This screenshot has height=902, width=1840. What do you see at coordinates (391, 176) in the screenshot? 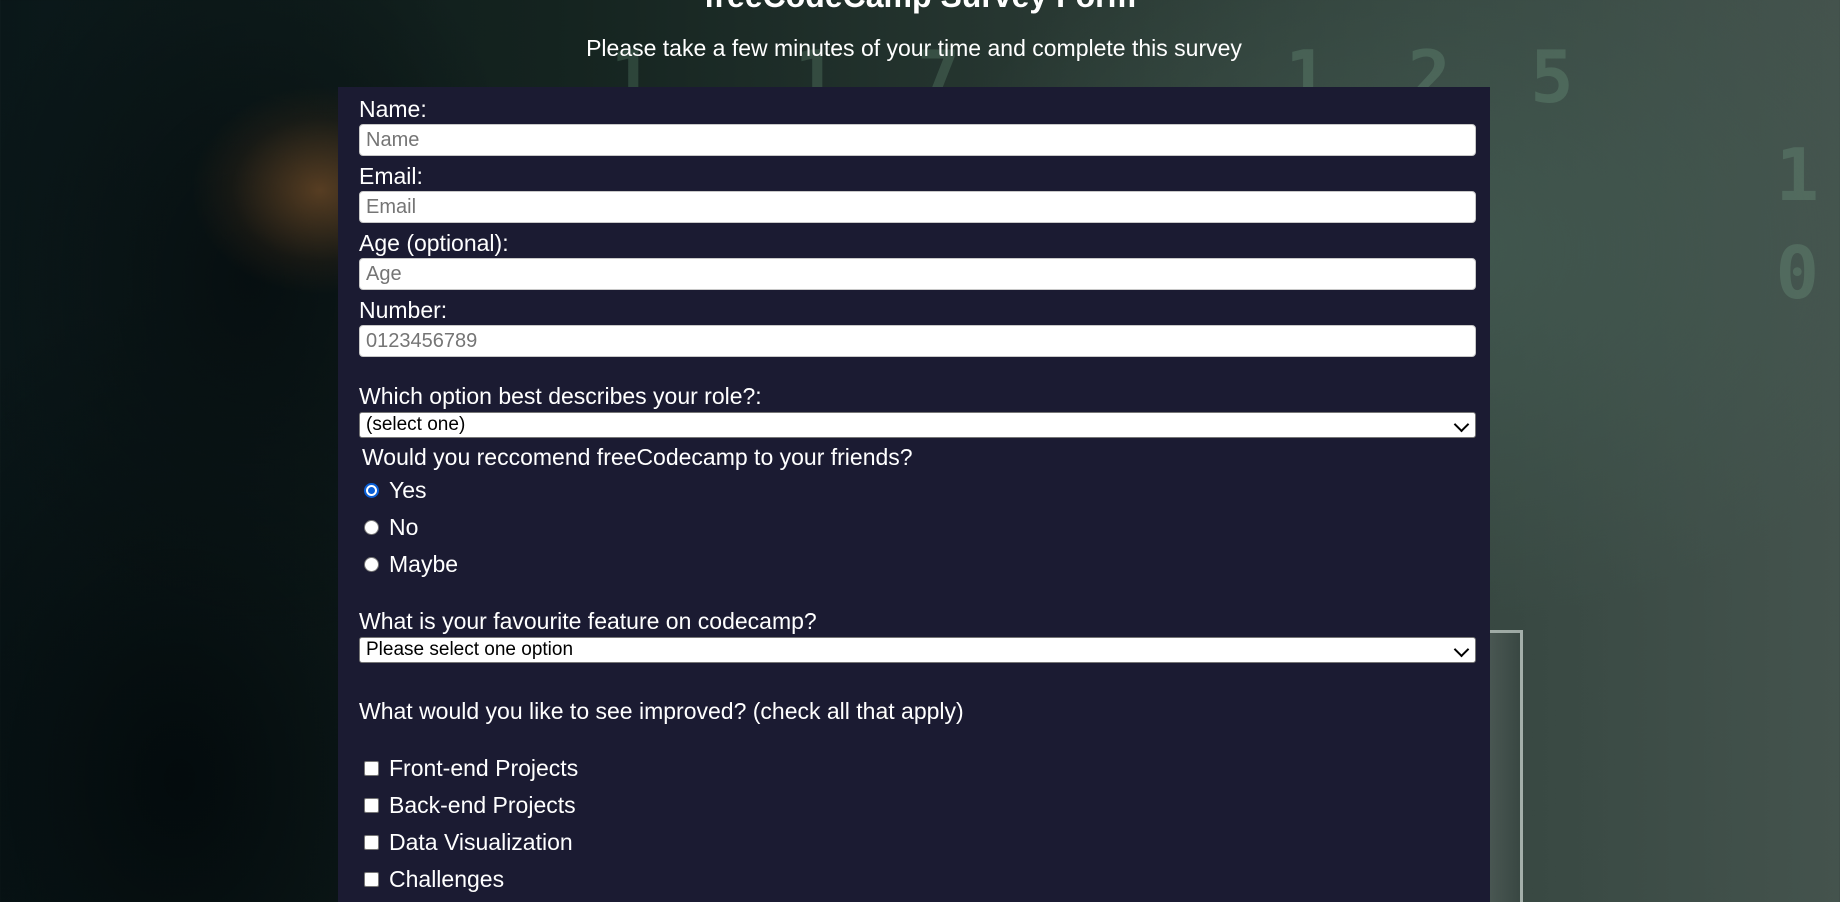
I see `email-label: Email:` at bounding box center [391, 176].